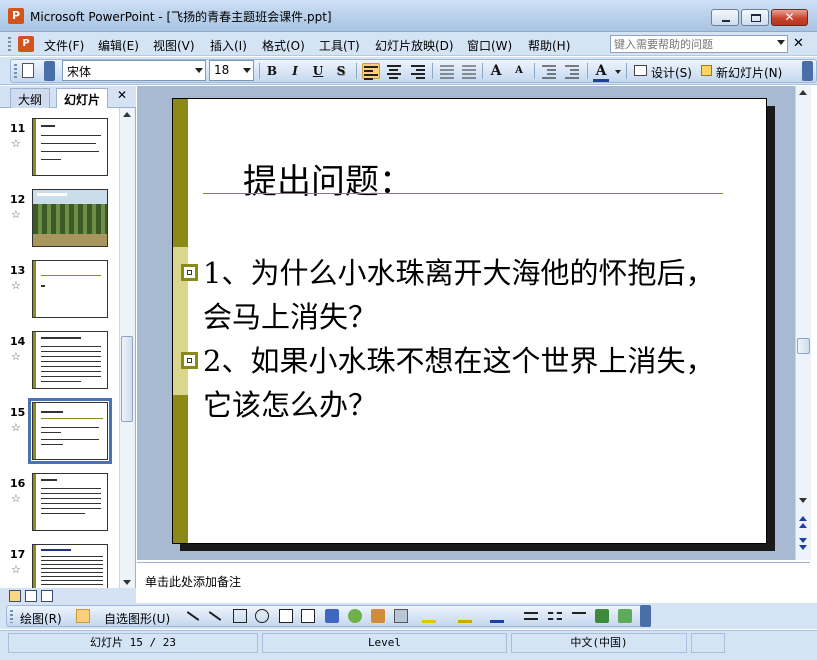  What do you see at coordinates (231, 70) in the screenshot?
I see `font-size-select: 18` at bounding box center [231, 70].